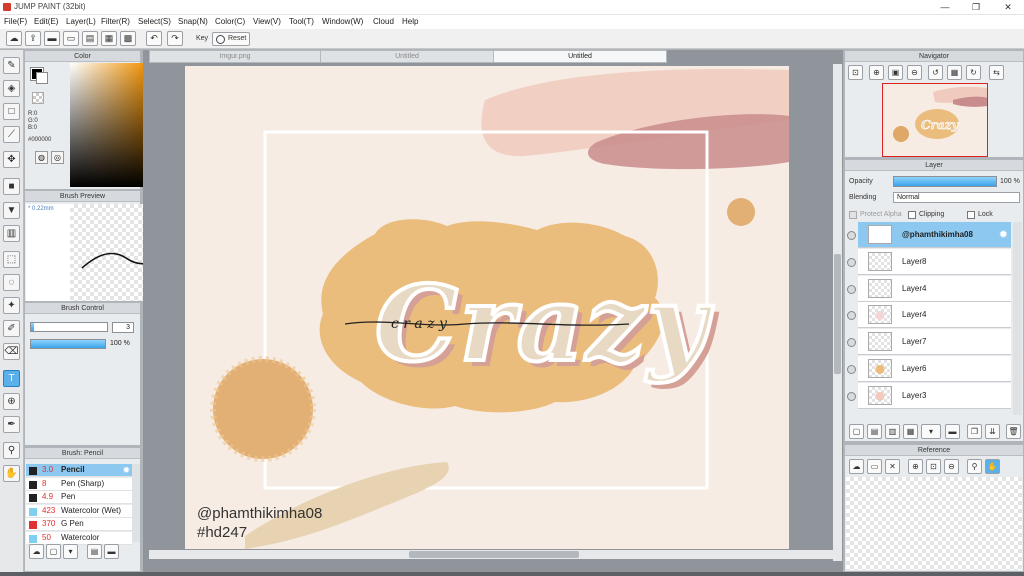 This screenshot has width=1024, height=576. Describe the element at coordinates (70, 551) in the screenshot. I see `brush-add-icon: ▾` at that location.